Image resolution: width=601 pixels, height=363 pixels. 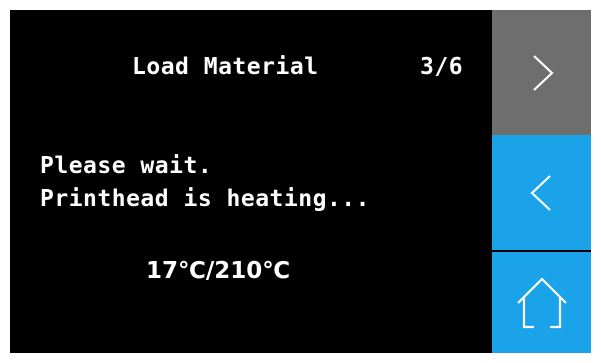 I want to click on next-button, so click(x=541, y=72).